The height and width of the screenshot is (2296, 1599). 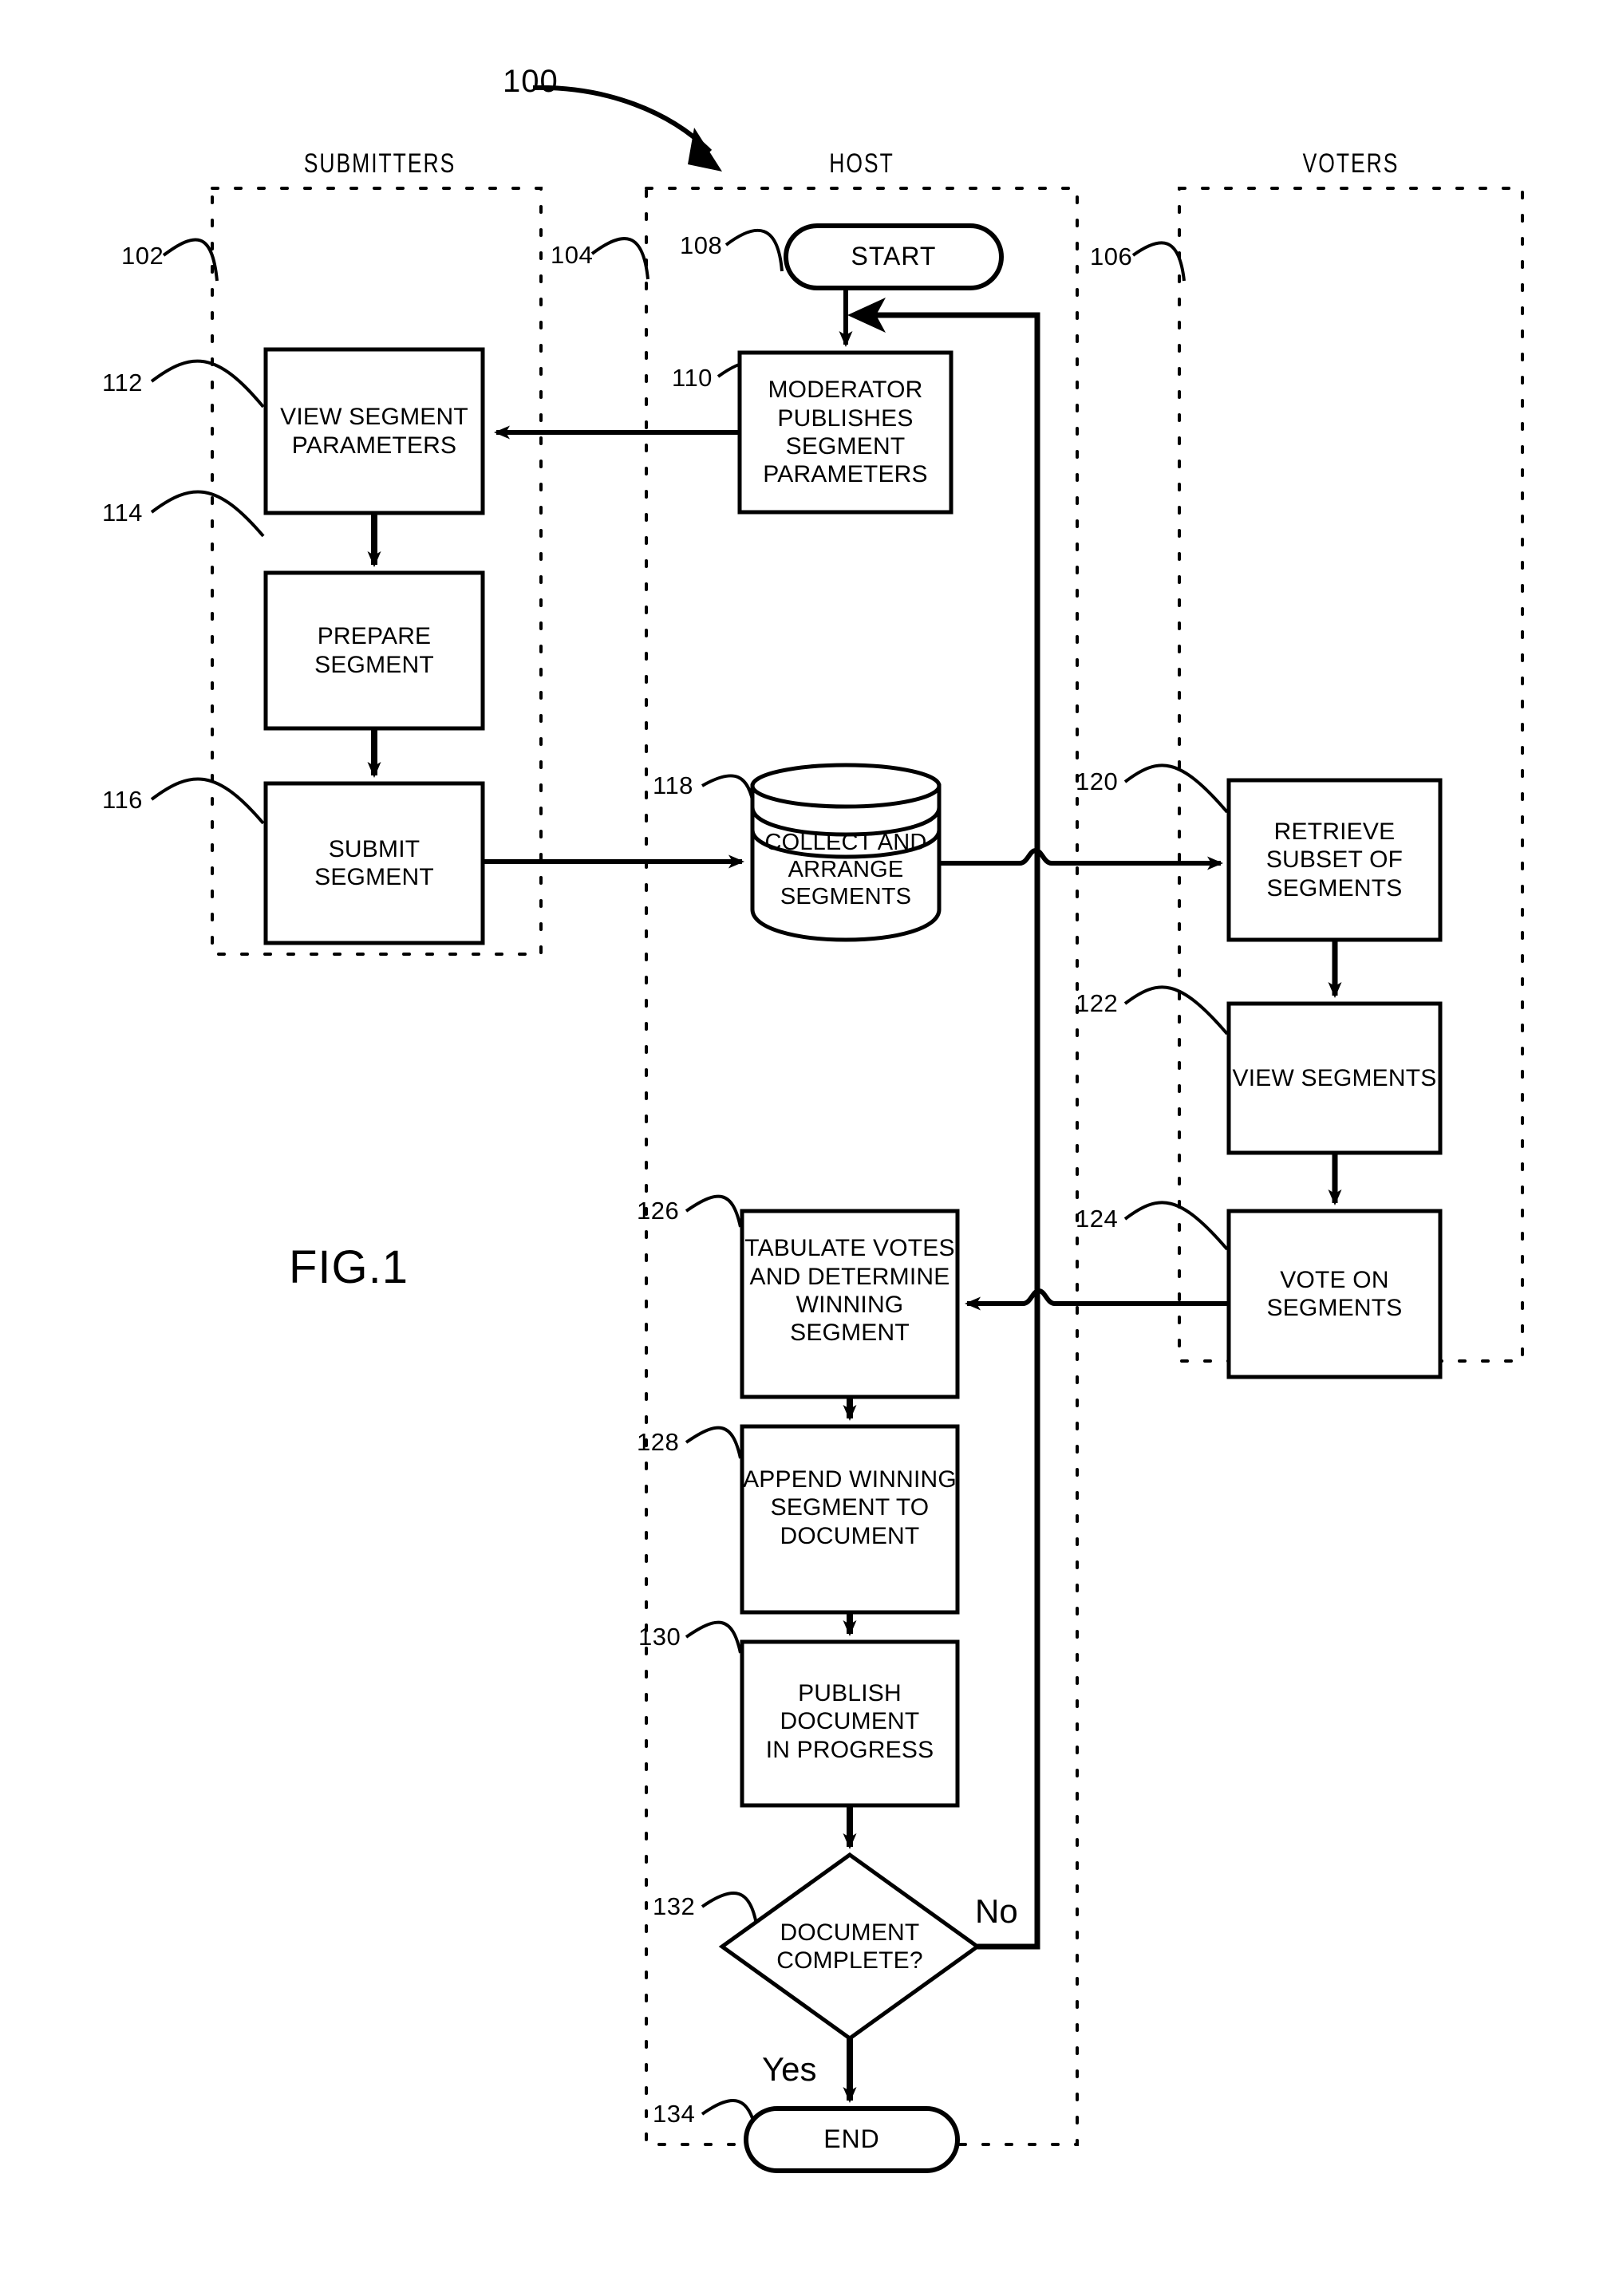 What do you see at coordinates (374, 431) in the screenshot?
I see `node-view-params-shape` at bounding box center [374, 431].